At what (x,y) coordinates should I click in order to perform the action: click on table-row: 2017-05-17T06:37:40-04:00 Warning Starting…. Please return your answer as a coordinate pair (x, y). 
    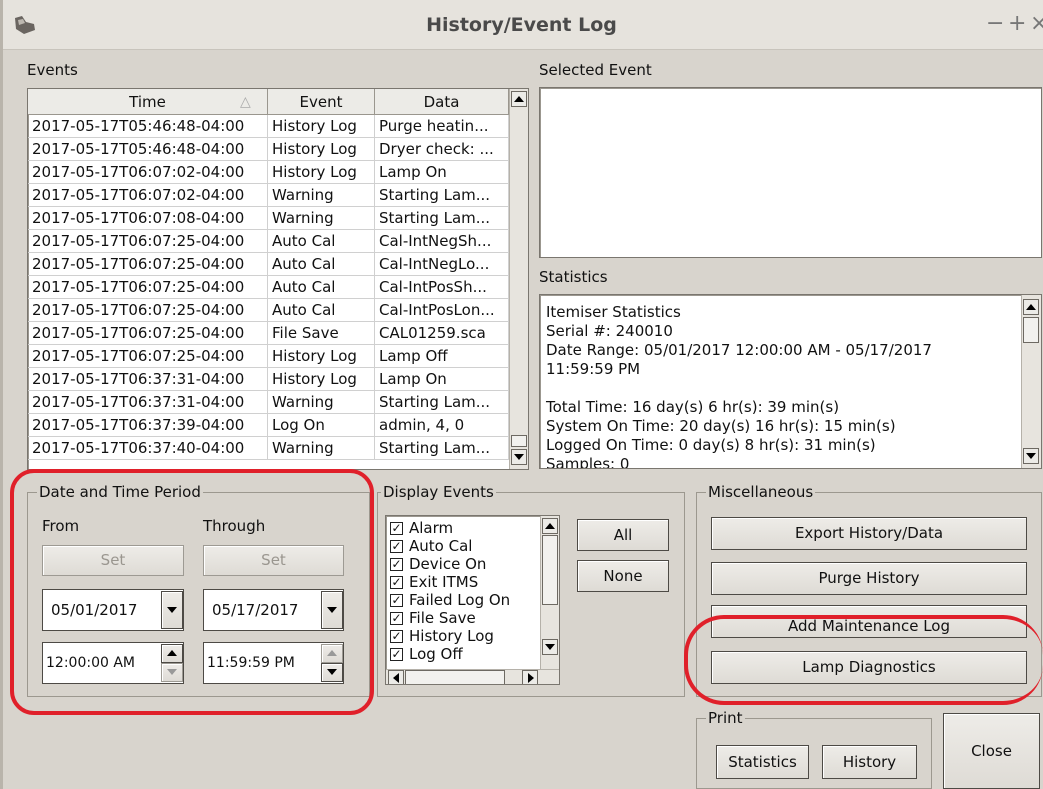
    Looking at the image, I should click on (268, 448).